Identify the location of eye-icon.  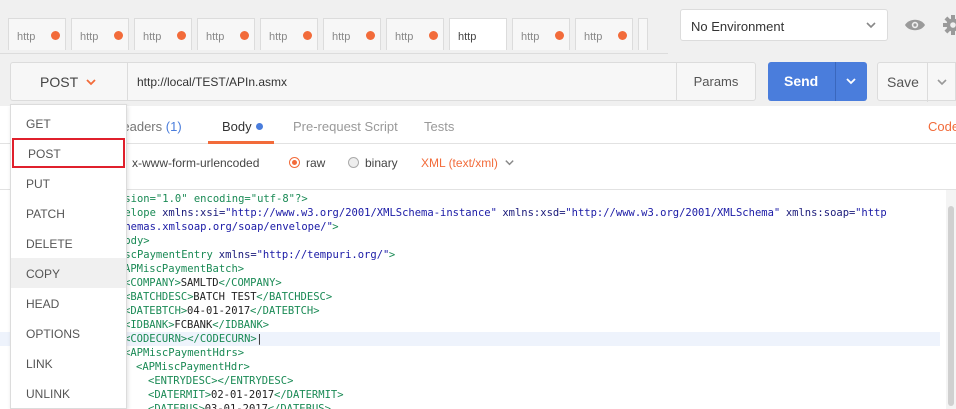
(915, 25).